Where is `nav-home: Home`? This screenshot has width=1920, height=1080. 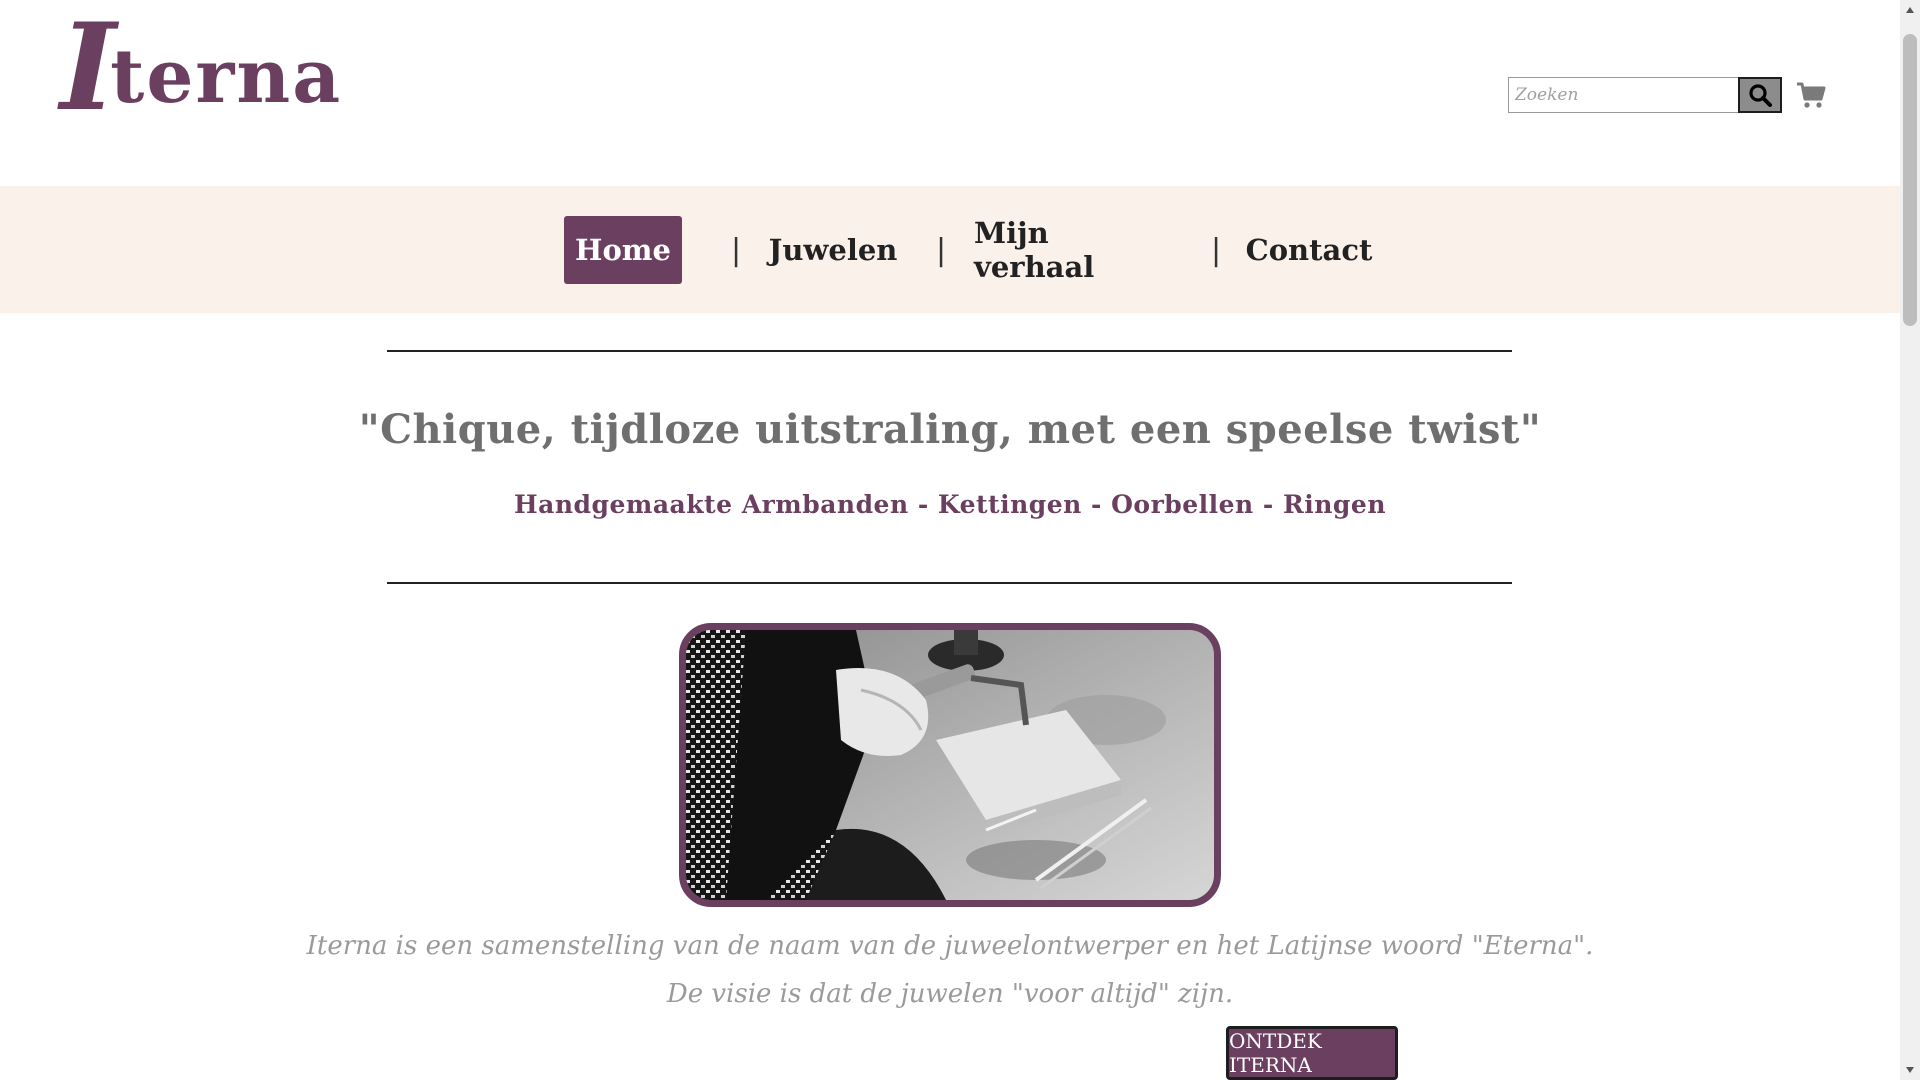 nav-home: Home is located at coordinates (623, 250).